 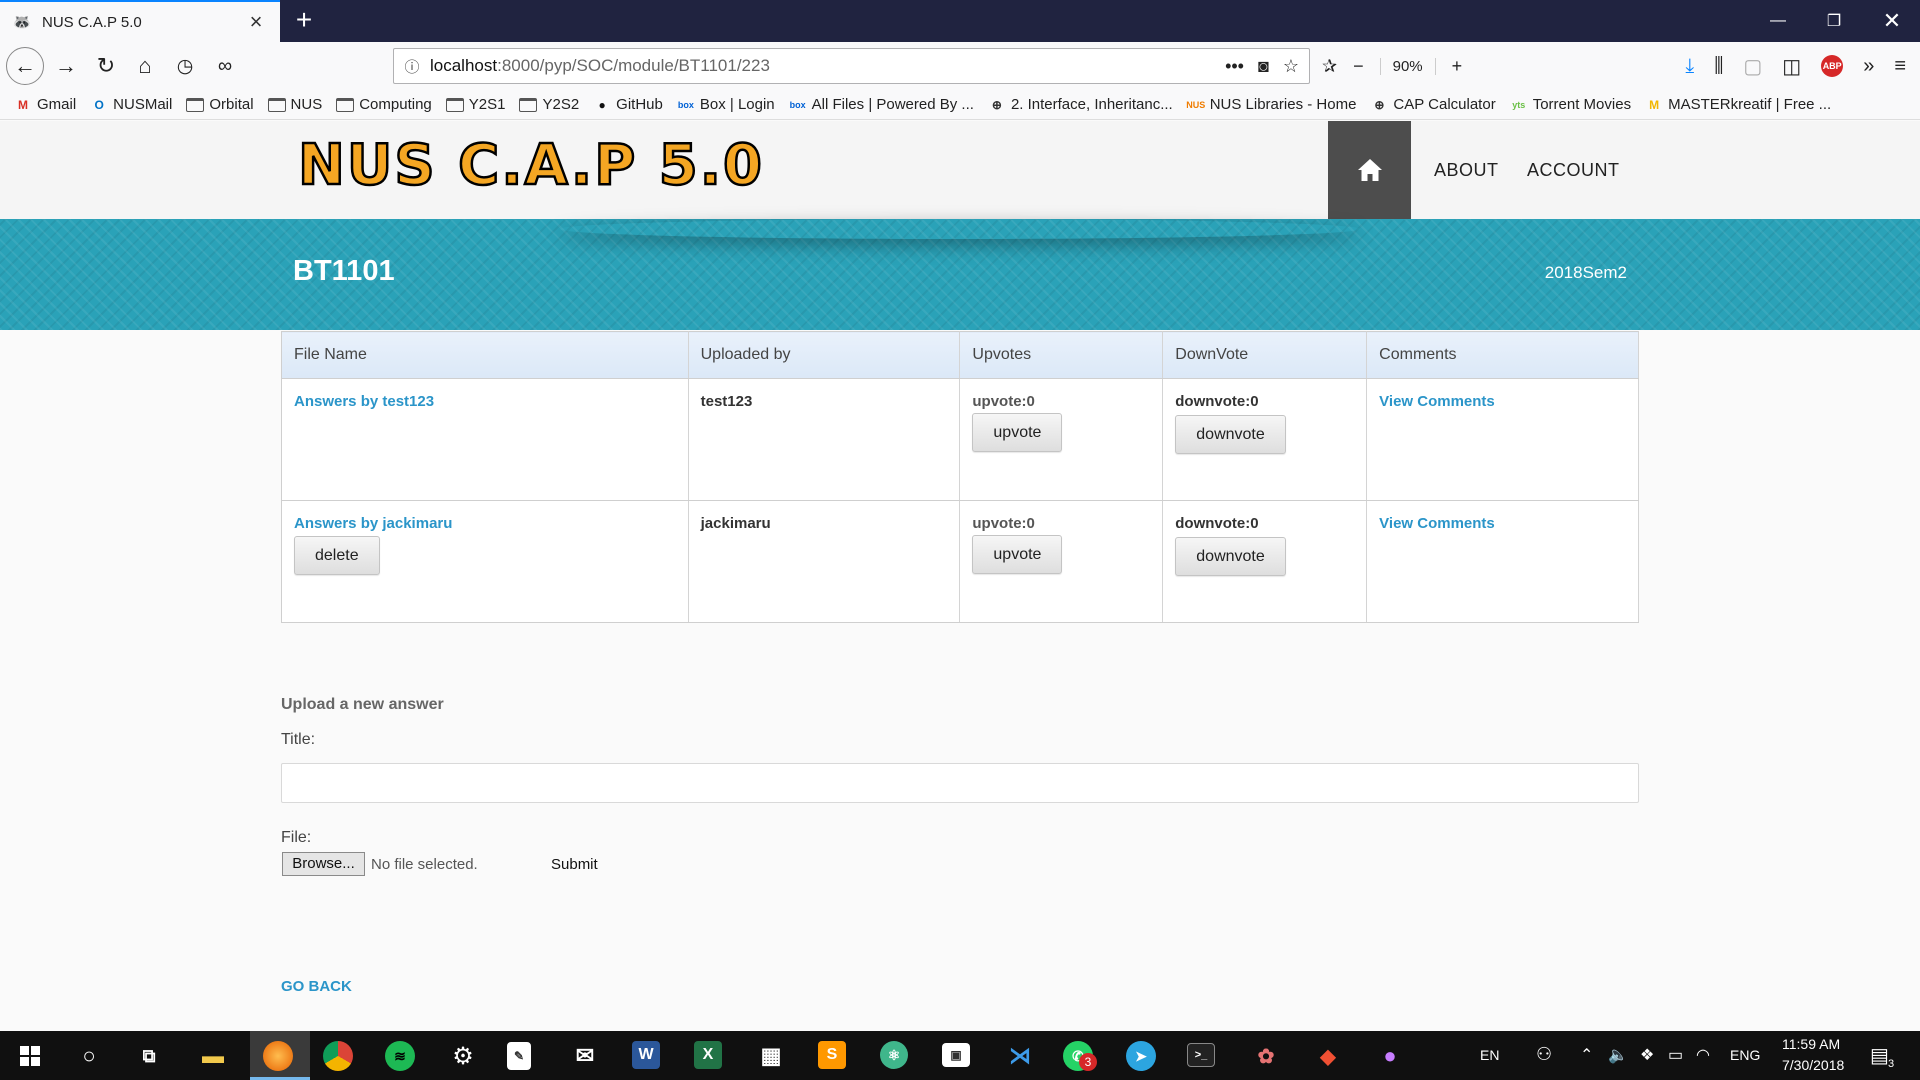 I want to click on bookmark-item: NUS NUS Libraries - Home, so click(x=1271, y=104).